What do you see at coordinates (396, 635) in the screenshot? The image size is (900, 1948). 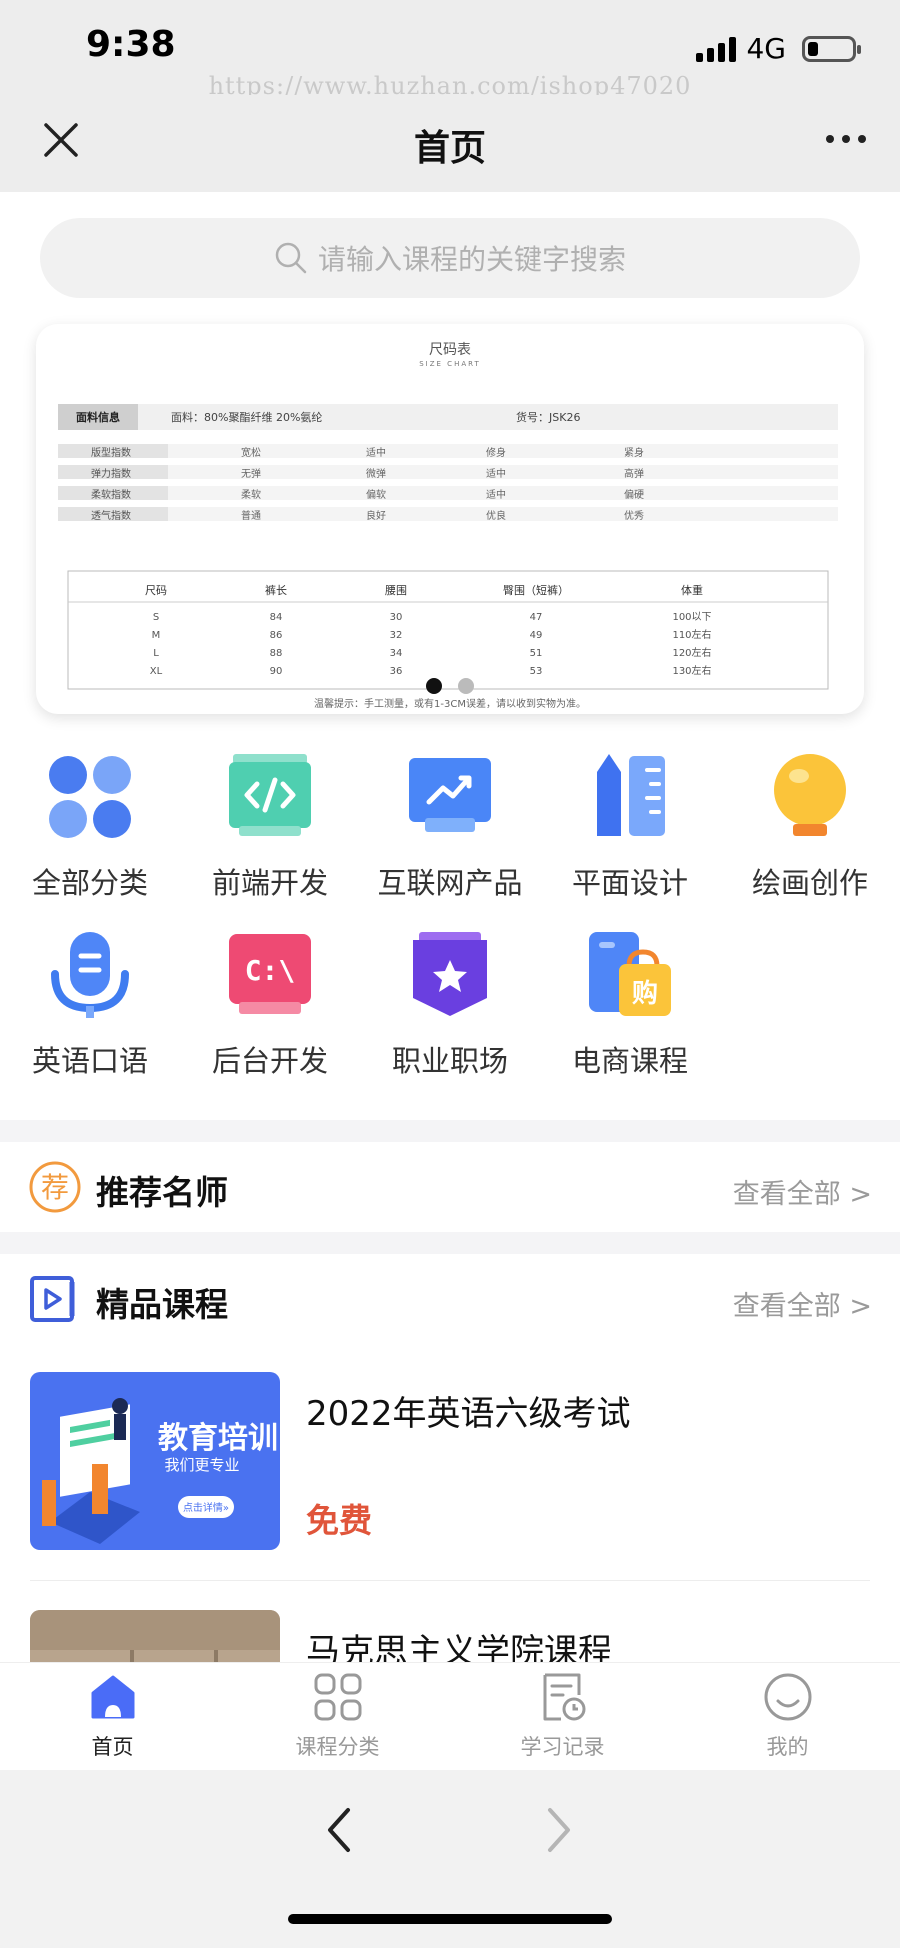 I see `size-cell: 32` at bounding box center [396, 635].